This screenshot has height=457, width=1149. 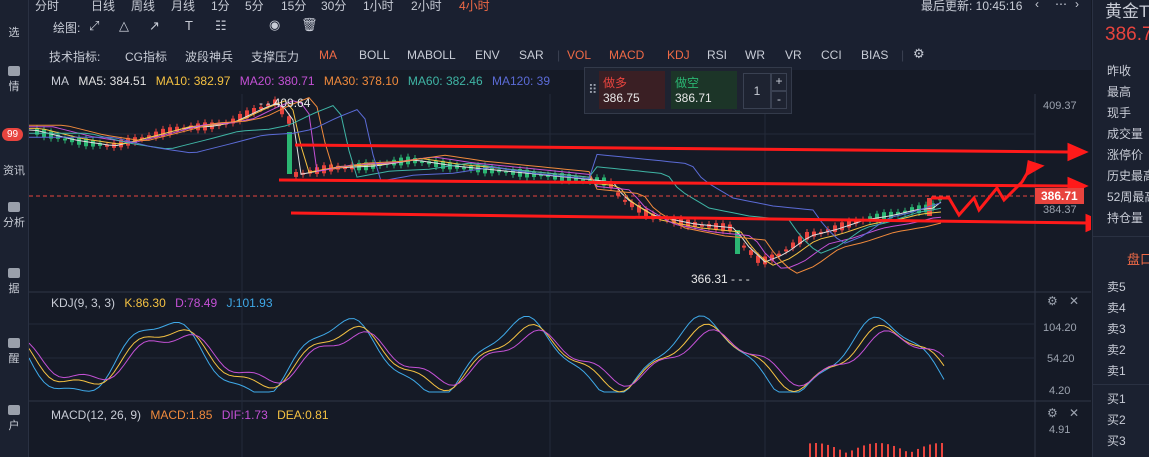 What do you see at coordinates (14, 282) in the screenshot?
I see `sidebar-item-data: 据` at bounding box center [14, 282].